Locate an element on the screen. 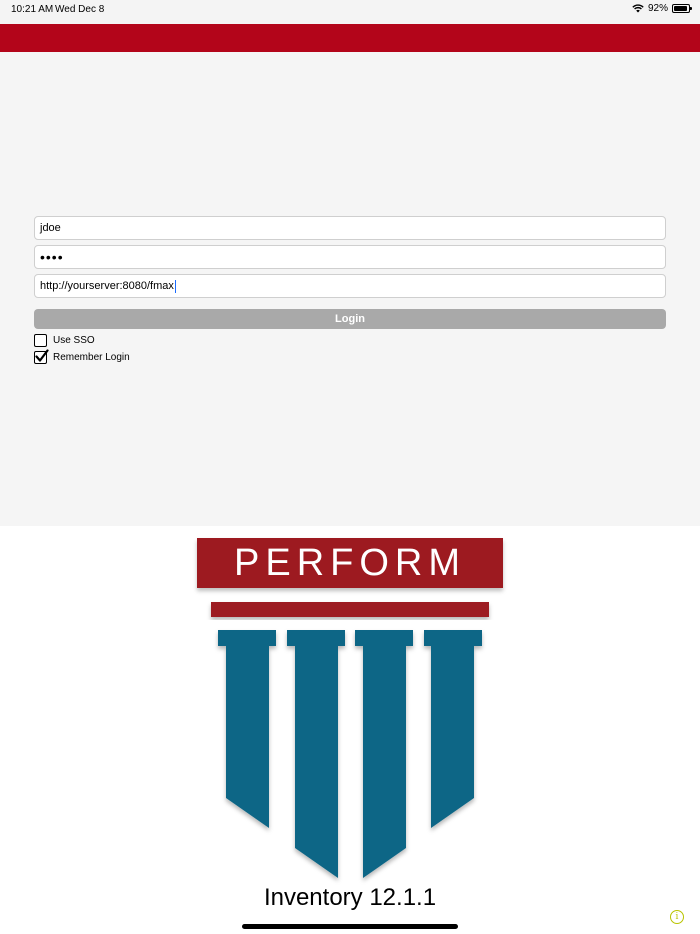 The image size is (700, 934). password-field: •••• is located at coordinates (350, 257).